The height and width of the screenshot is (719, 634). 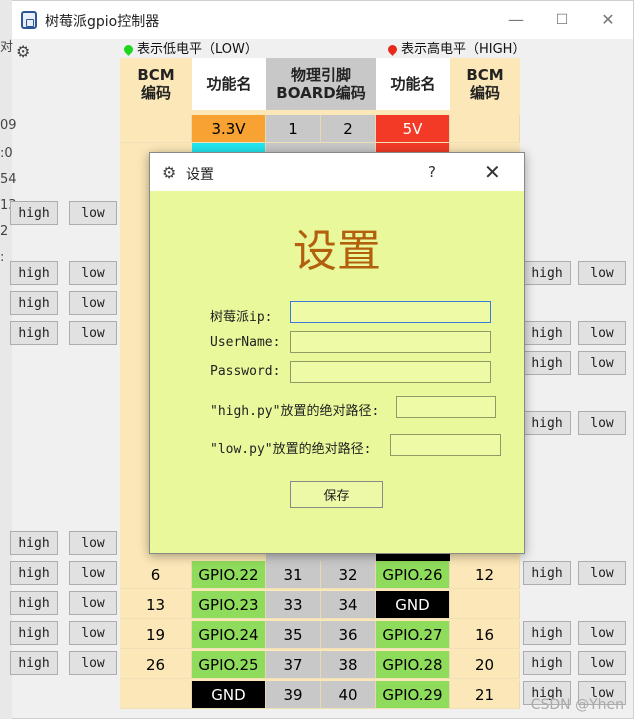 What do you see at coordinates (102, 22) in the screenshot?
I see `window-title: 树莓派gpio控制器` at bounding box center [102, 22].